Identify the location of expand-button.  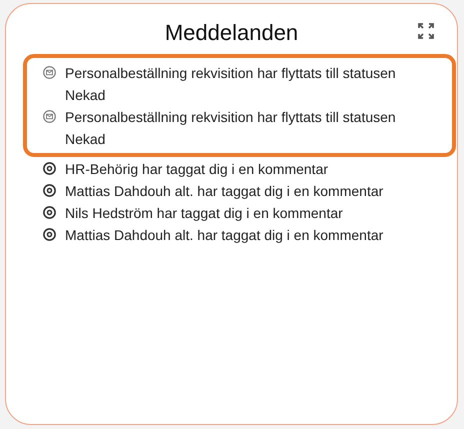
(426, 31).